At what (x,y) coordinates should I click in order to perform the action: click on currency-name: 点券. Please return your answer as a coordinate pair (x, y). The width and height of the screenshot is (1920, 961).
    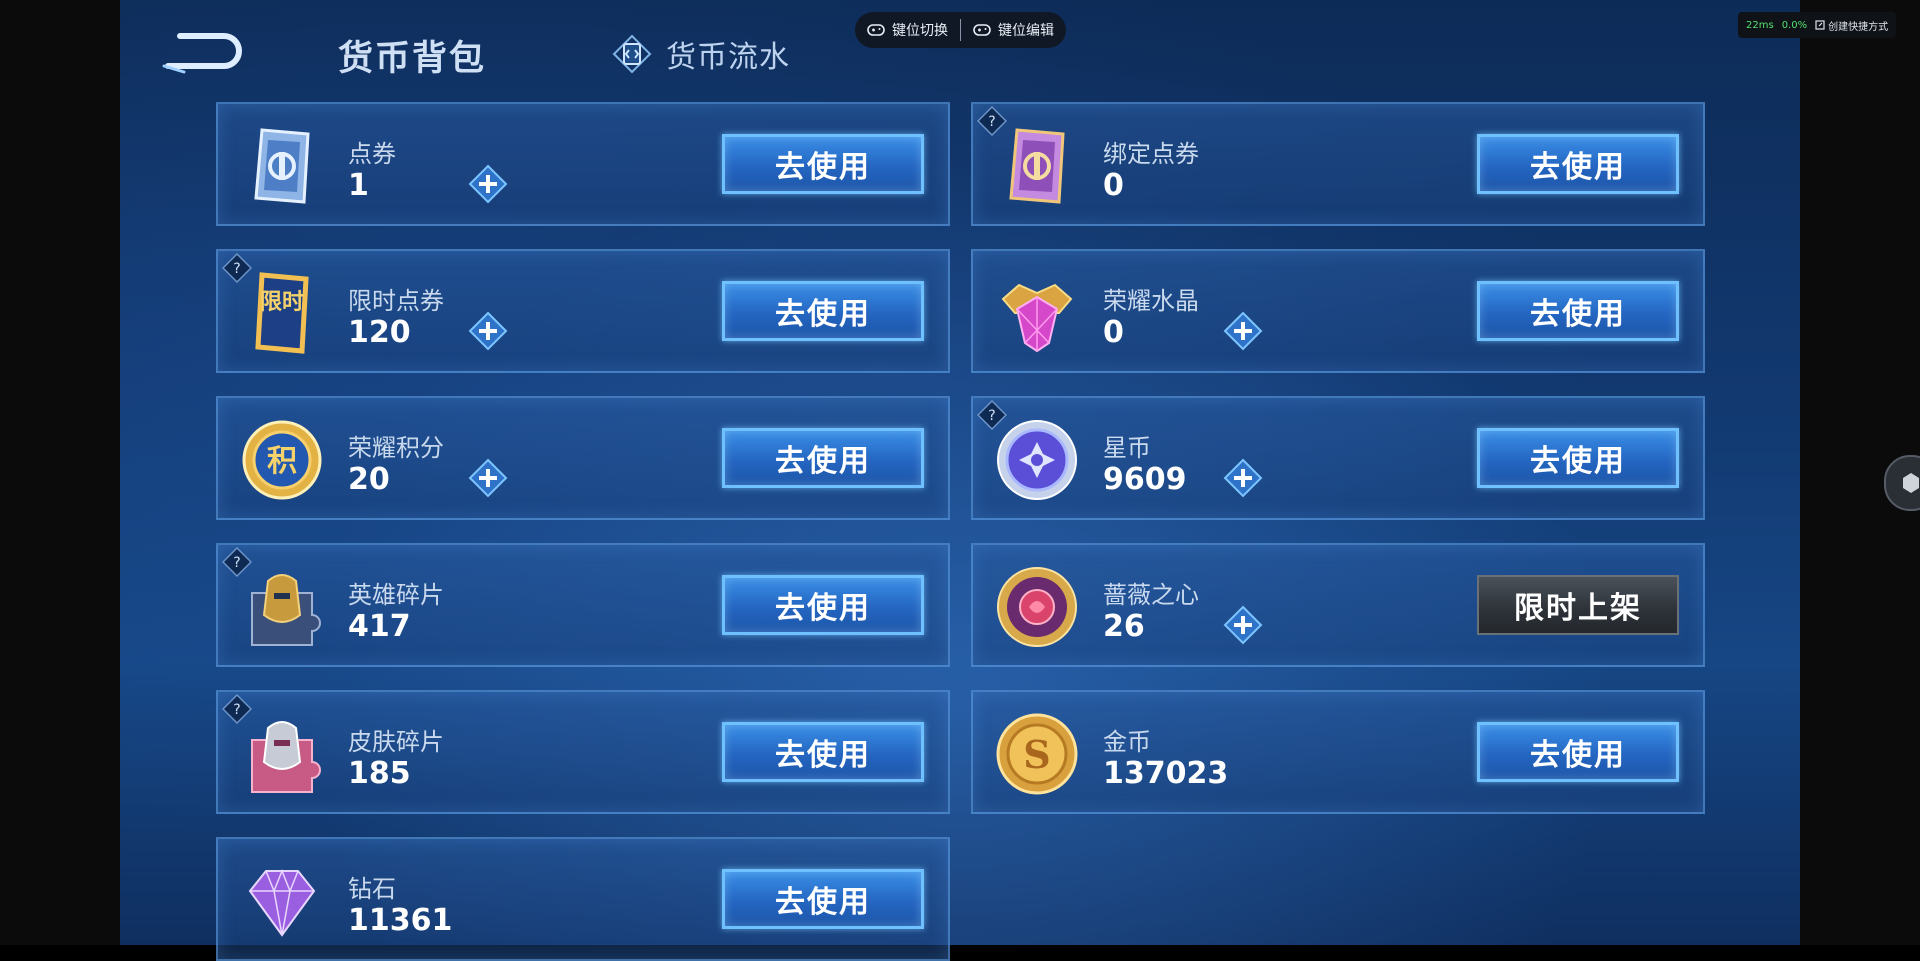
    Looking at the image, I should click on (372, 154).